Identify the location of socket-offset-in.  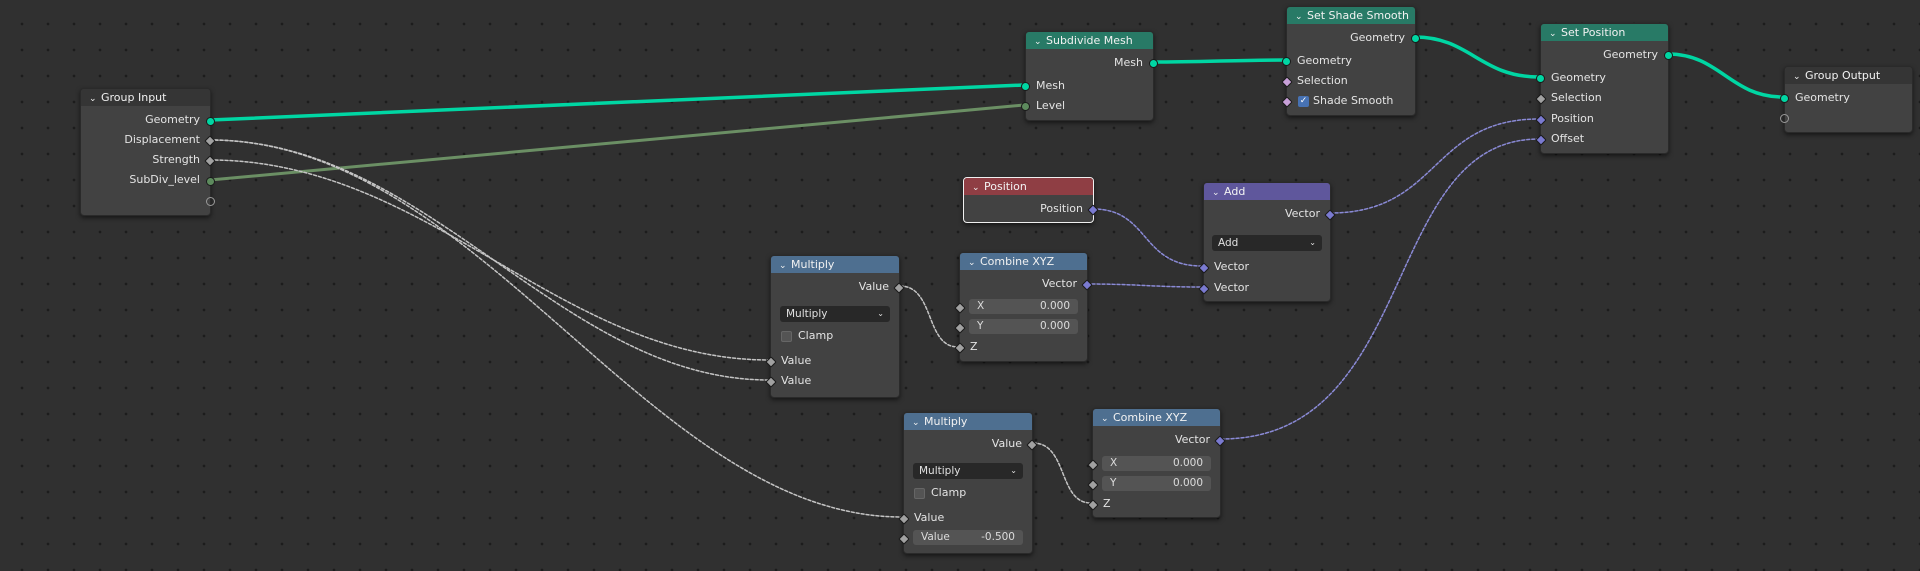
(1541, 140).